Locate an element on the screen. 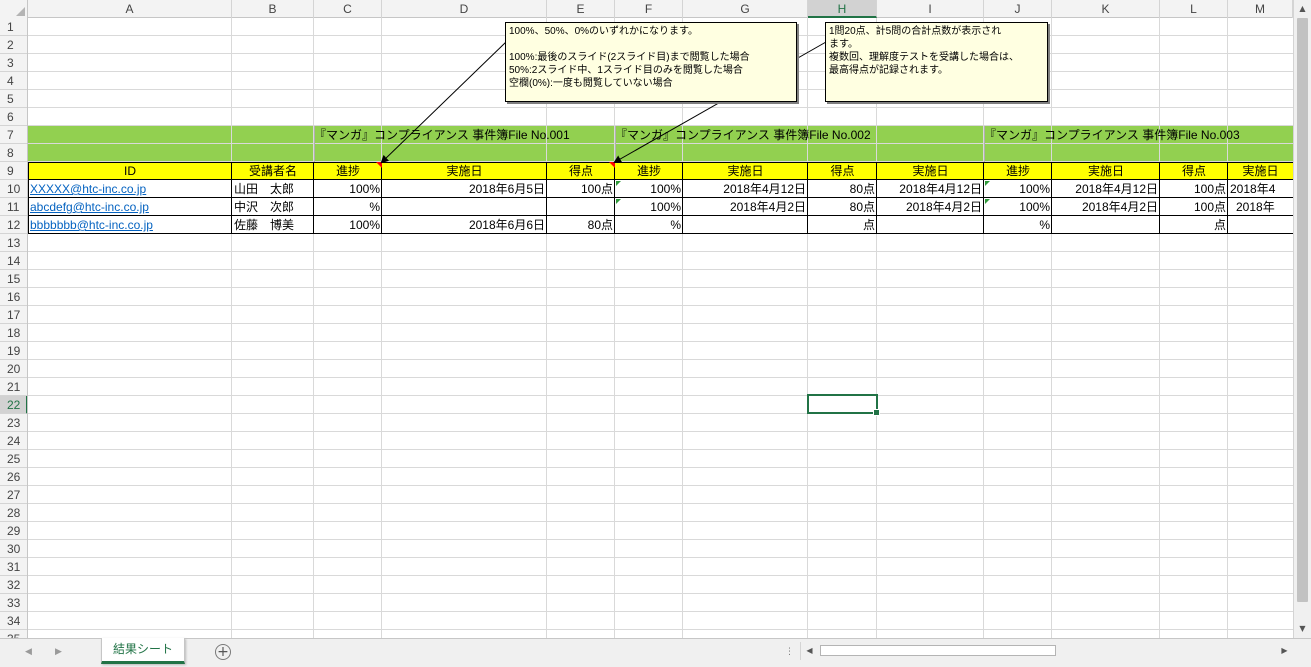  row-header-16: 16 is located at coordinates (13, 297).